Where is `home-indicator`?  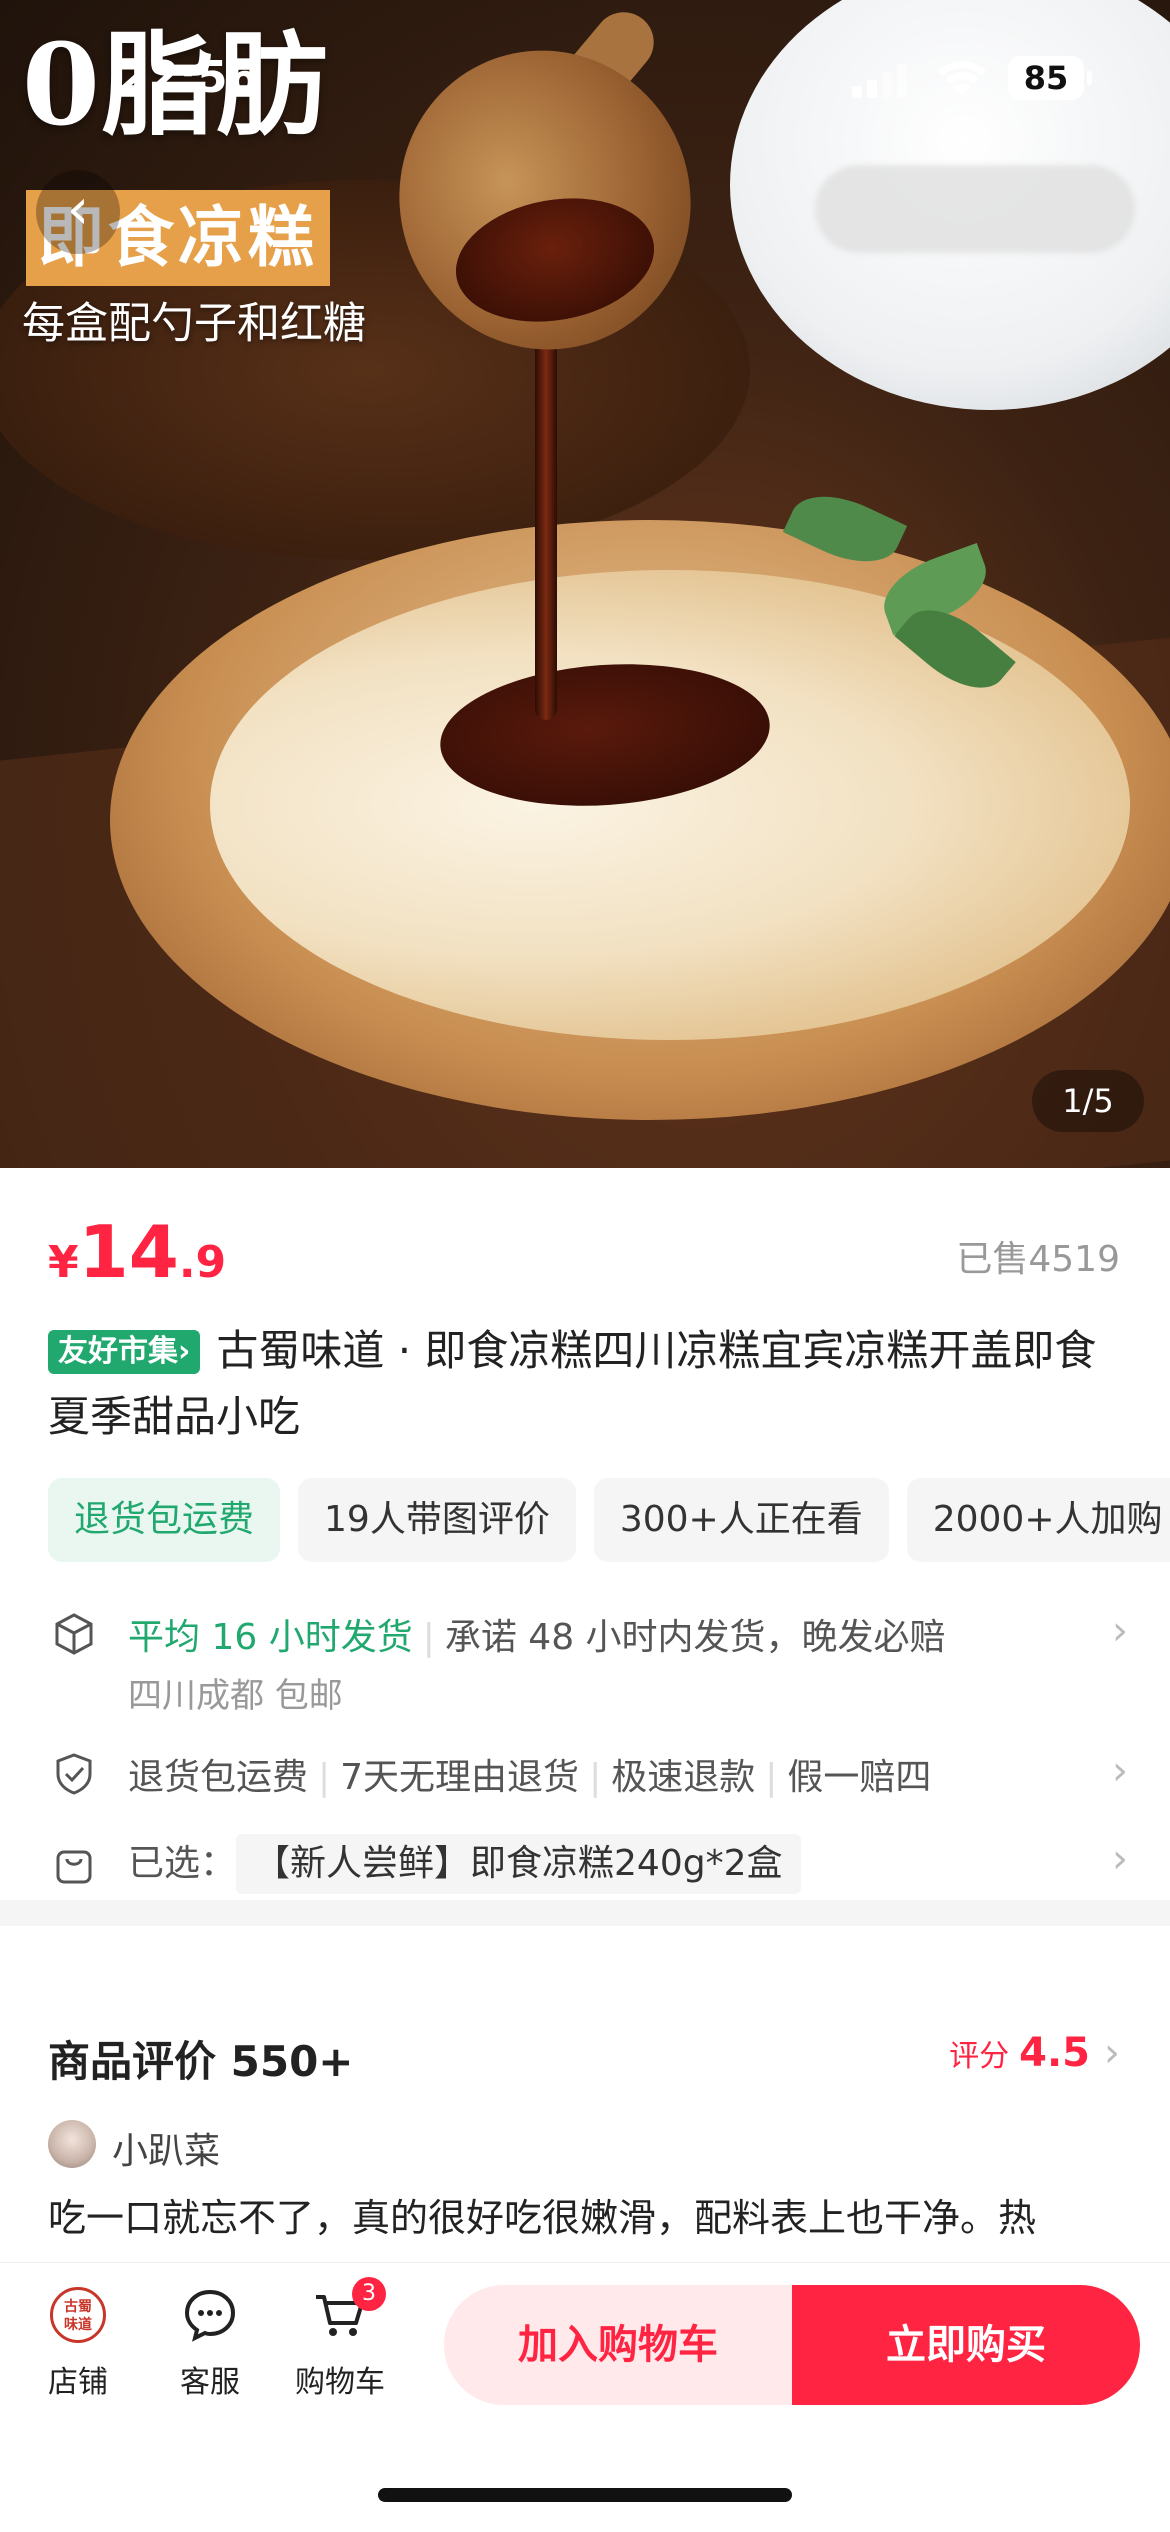 home-indicator is located at coordinates (585, 2495).